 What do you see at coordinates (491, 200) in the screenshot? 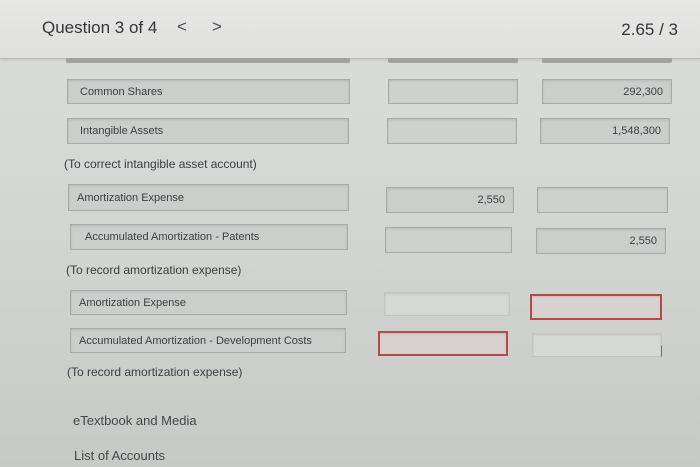
I see `debit-amount: 2,550` at bounding box center [491, 200].